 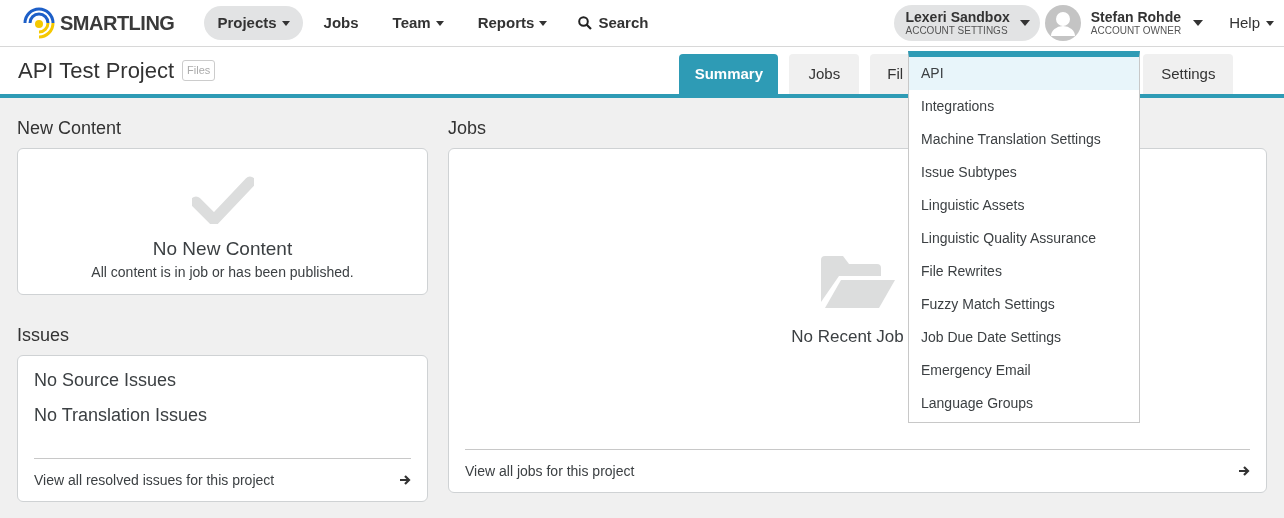 What do you see at coordinates (199, 70) in the screenshot?
I see `project-type-badge: Files` at bounding box center [199, 70].